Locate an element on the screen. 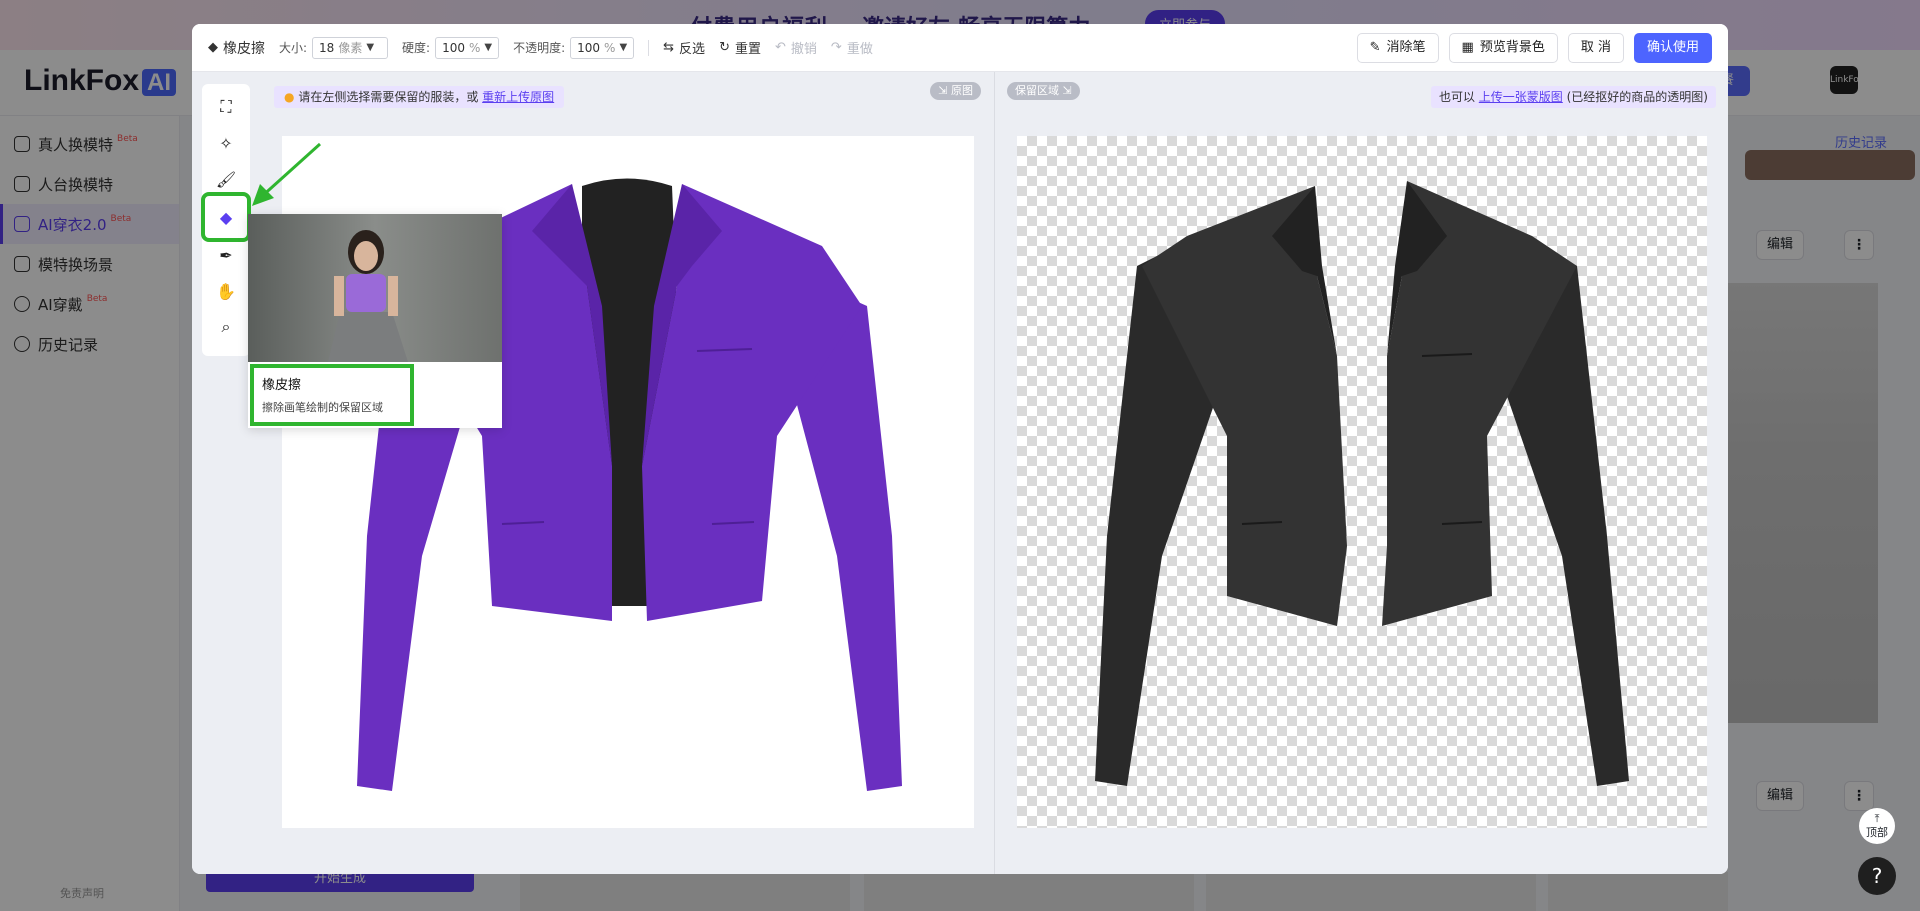 The image size is (1920, 911). toolbar-actions: ✎ 消除笔 ▦ 预览背景色 取 消 确认使用 is located at coordinates (1534, 48).